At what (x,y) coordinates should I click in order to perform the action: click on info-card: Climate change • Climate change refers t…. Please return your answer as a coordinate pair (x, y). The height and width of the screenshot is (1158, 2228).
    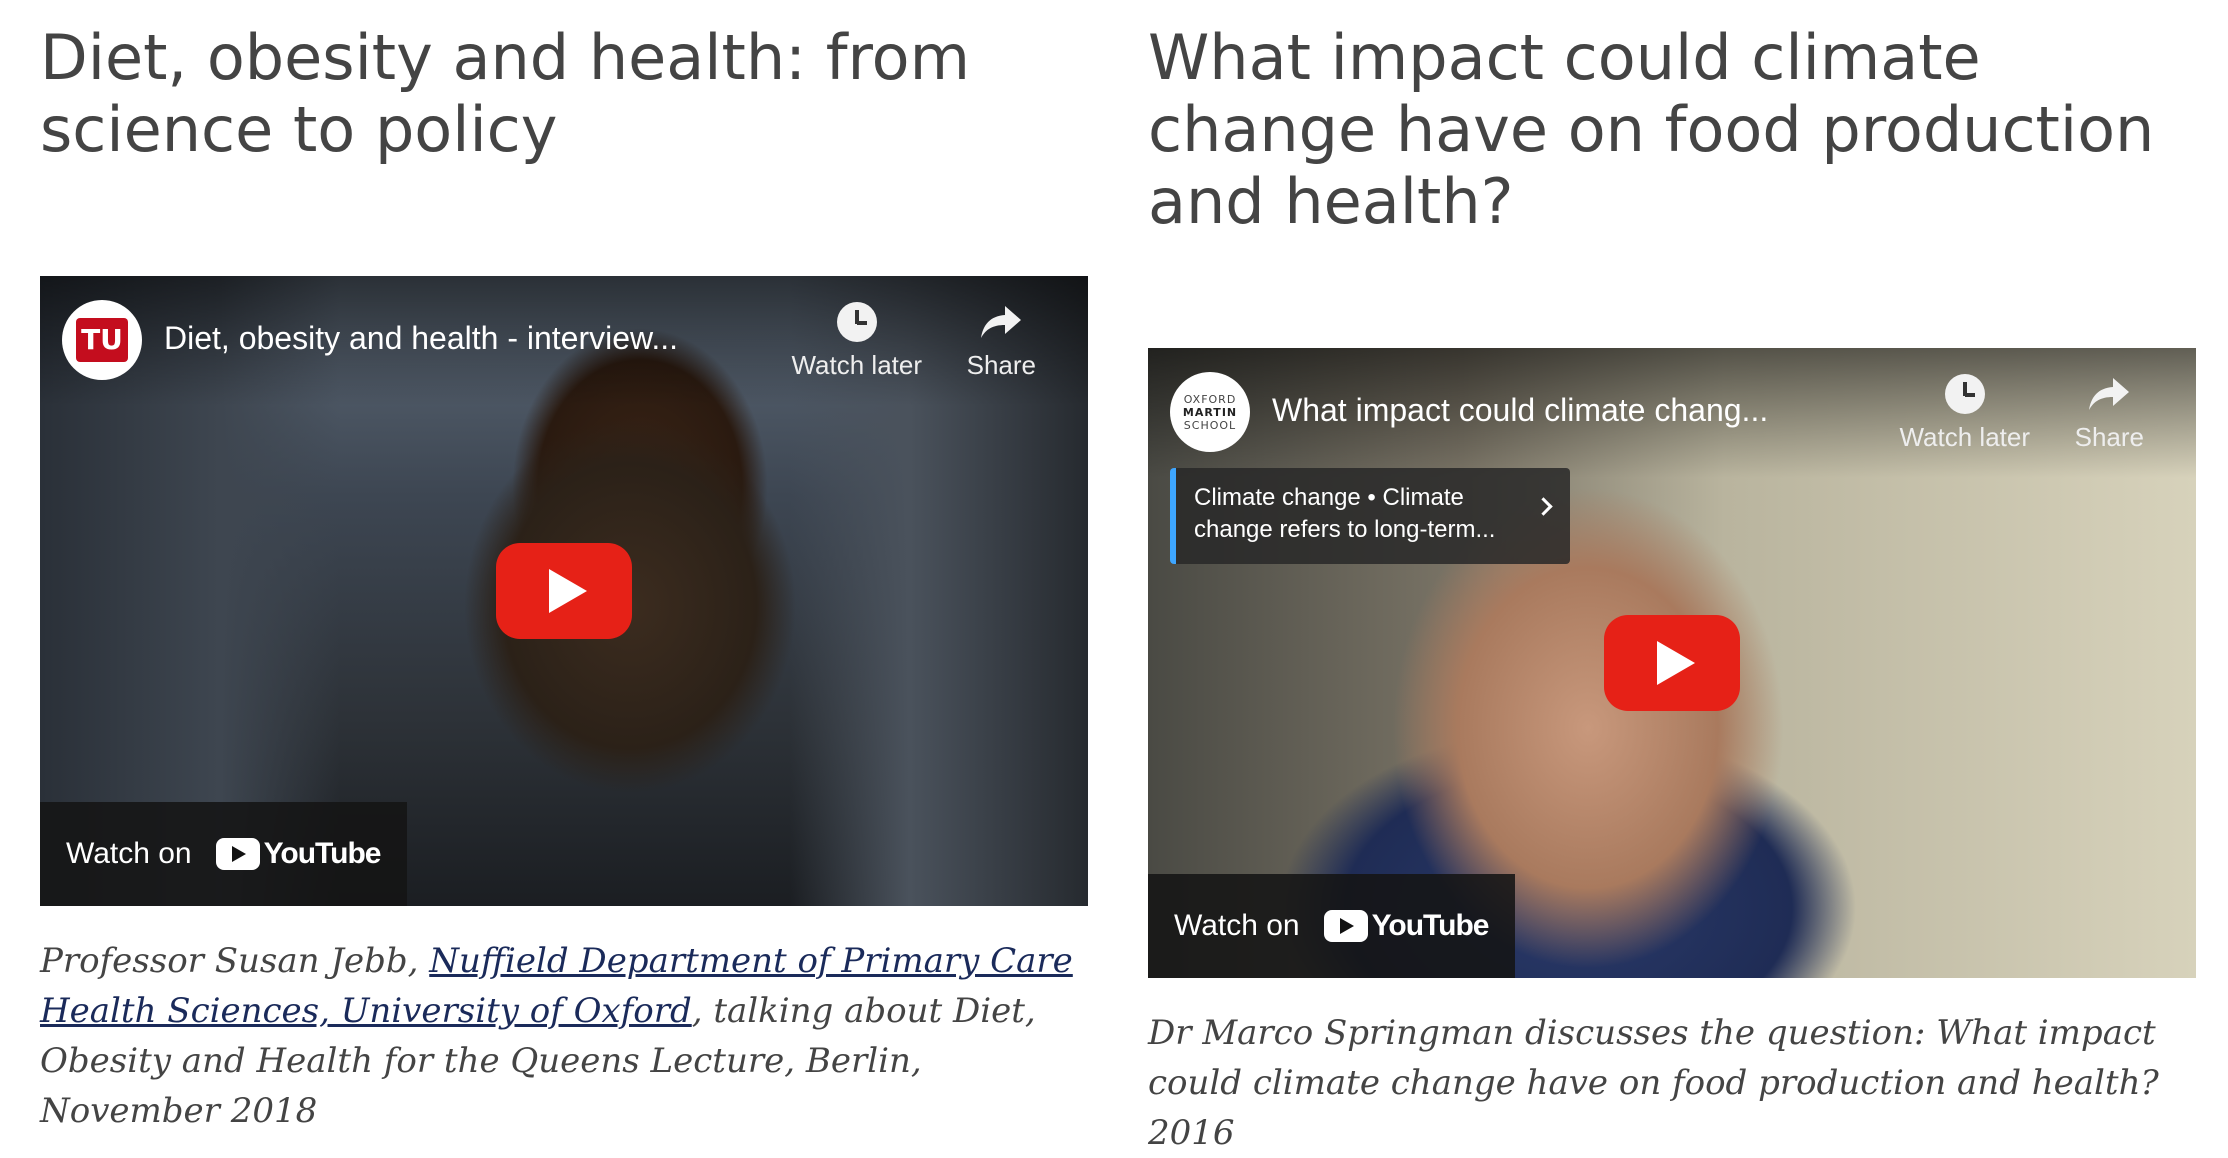
    Looking at the image, I should click on (1370, 516).